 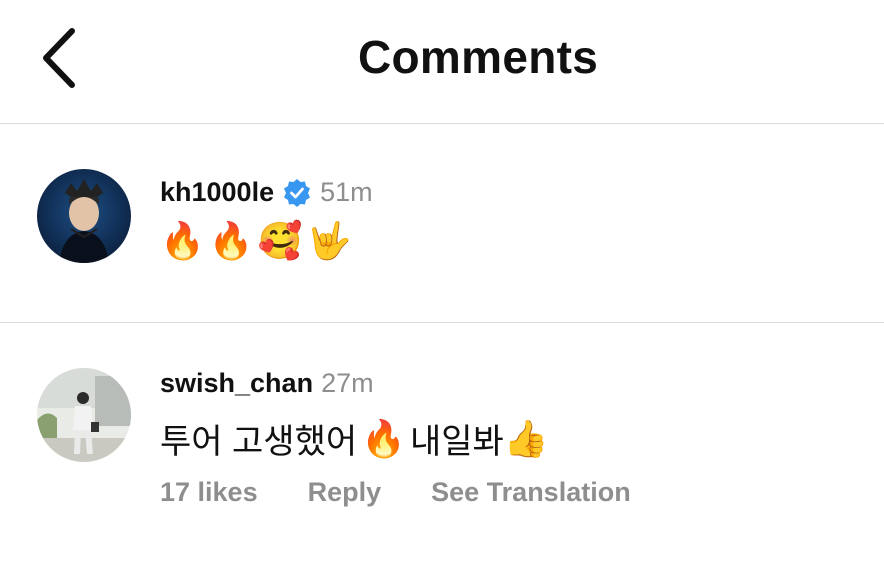 I want to click on likes-count-link: 17 likes, so click(x=209, y=492).